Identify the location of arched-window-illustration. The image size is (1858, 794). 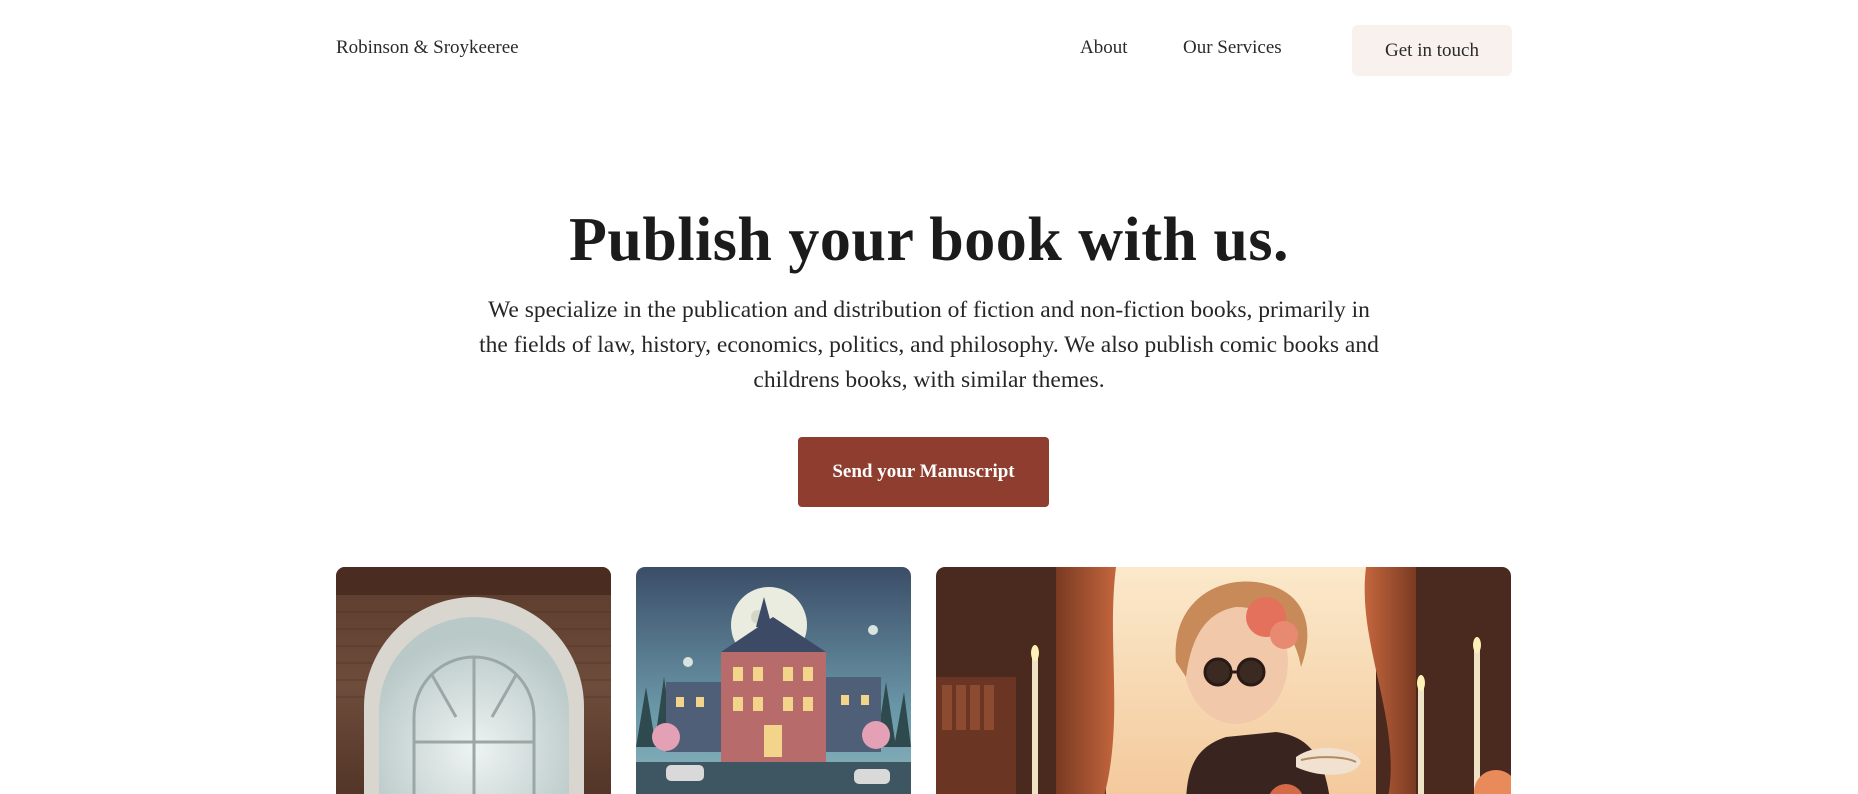
(473, 680).